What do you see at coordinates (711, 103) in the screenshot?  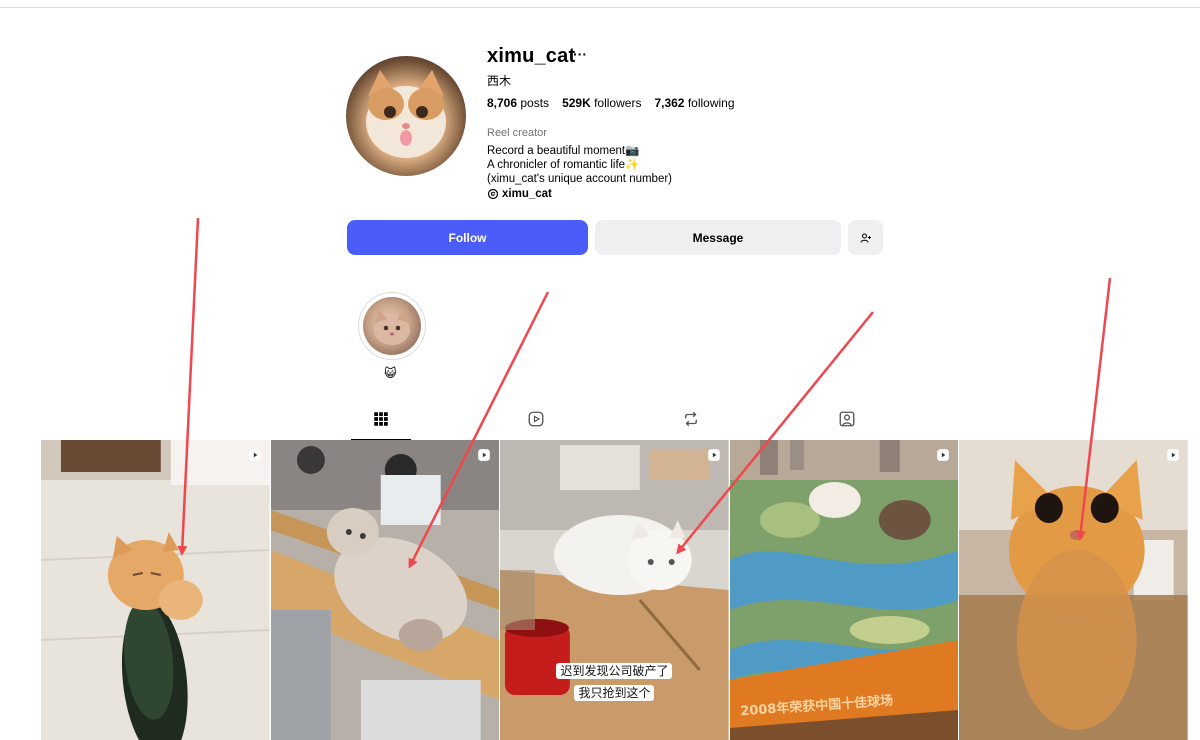 I see `following-label: following` at bounding box center [711, 103].